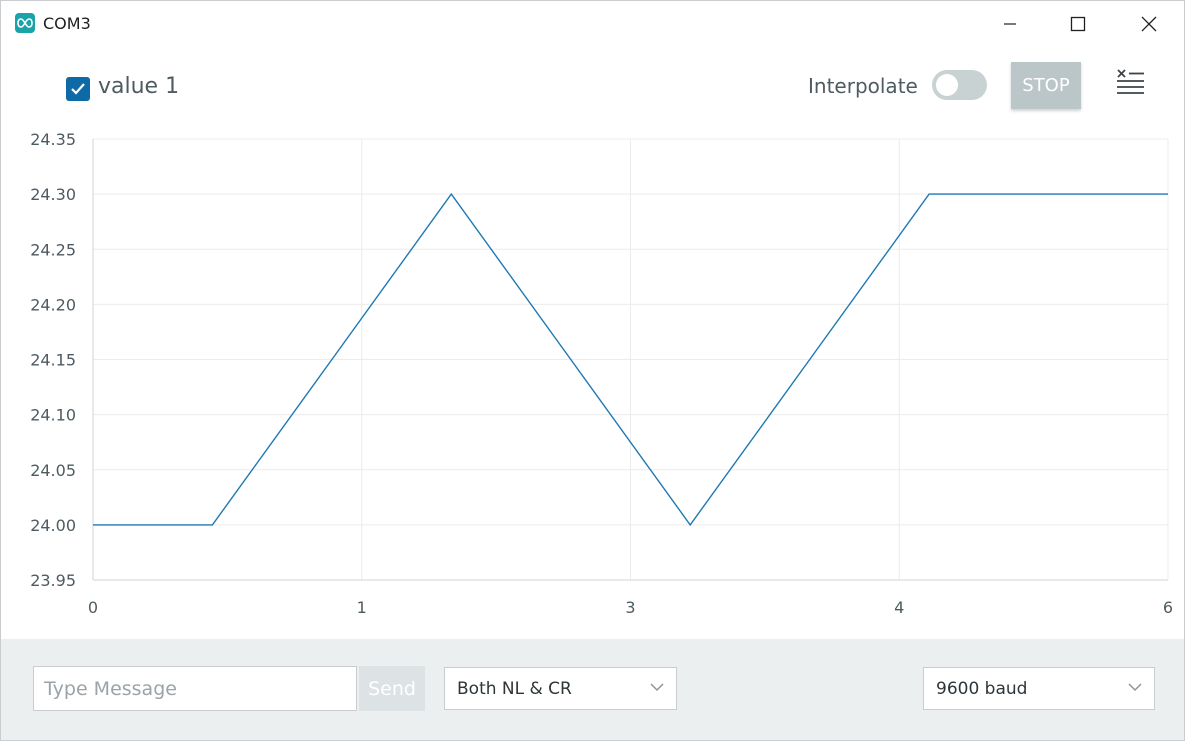 This screenshot has height=741, width=1185. I want to click on y-tick-label: 24.15, so click(53, 360).